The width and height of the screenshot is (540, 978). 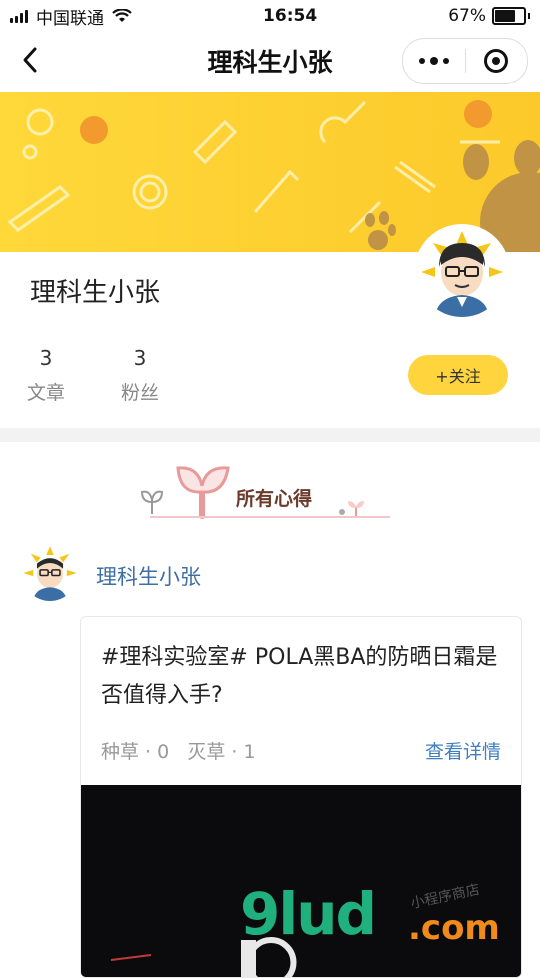 I want to click on post-meta: 种草 · 0 灭草 · 1, so click(x=178, y=752).